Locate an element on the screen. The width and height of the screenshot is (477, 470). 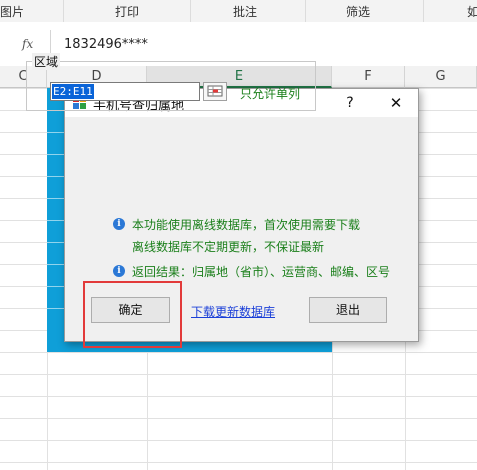
ribbon-tab-strip: 图片 打印 批注 筛选 如 is located at coordinates (238, 11).